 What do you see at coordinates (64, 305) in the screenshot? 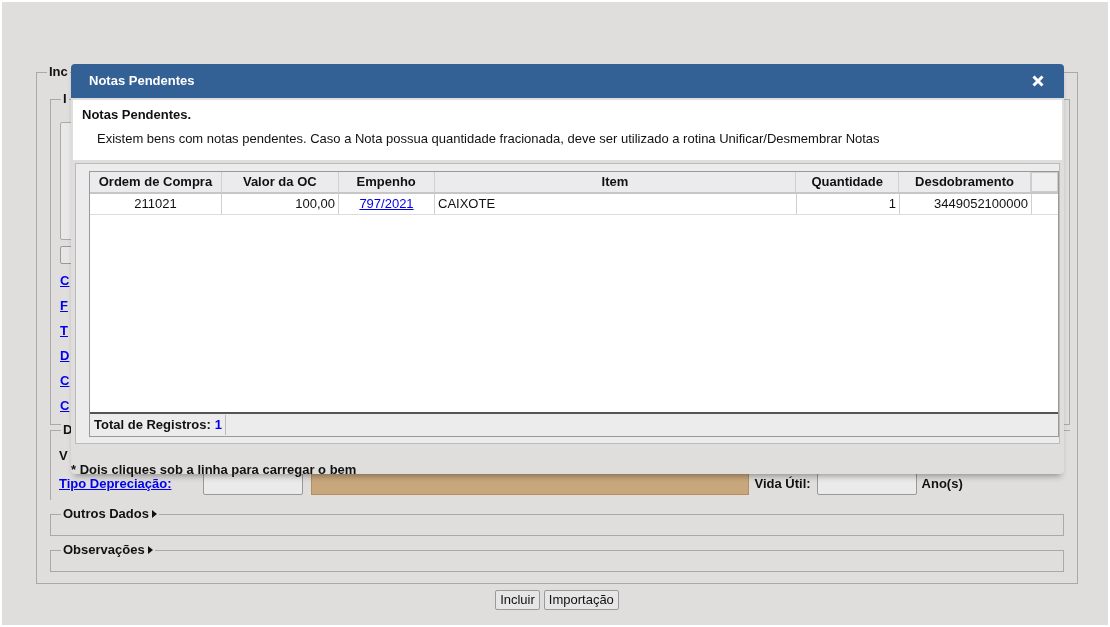
I see `field-link: F` at bounding box center [64, 305].